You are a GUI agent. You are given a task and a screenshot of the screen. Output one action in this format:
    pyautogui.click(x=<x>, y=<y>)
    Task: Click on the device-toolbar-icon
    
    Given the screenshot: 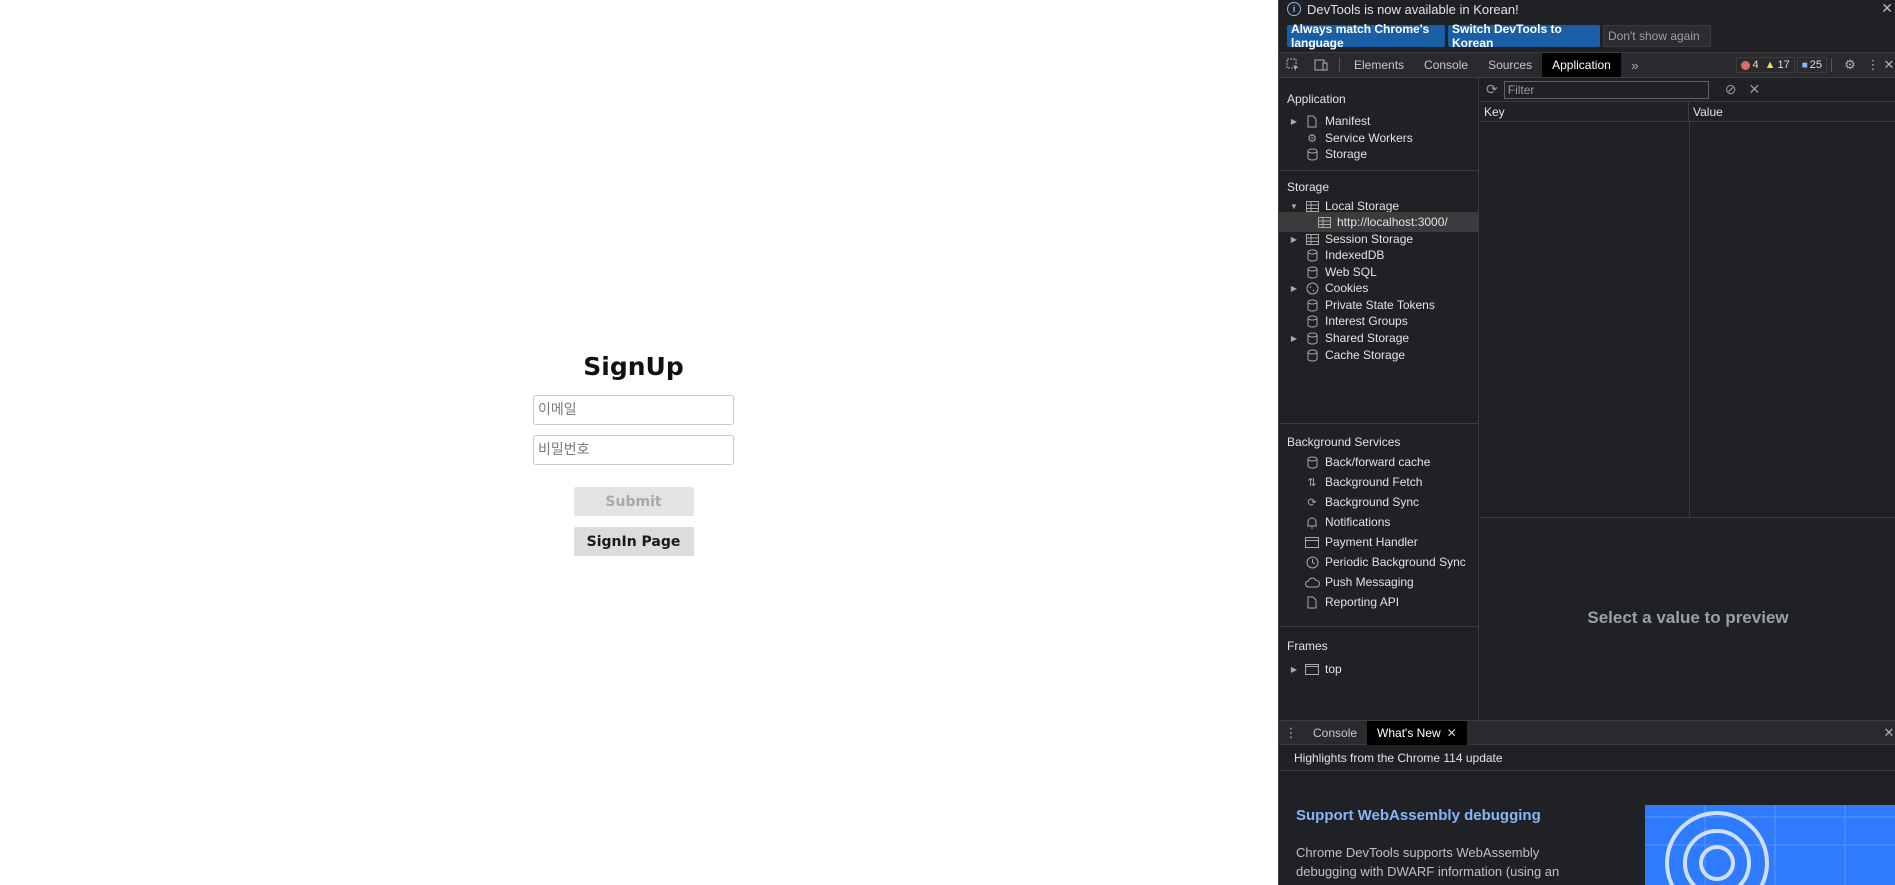 What is the action you would take?
    pyautogui.click(x=1321, y=65)
    